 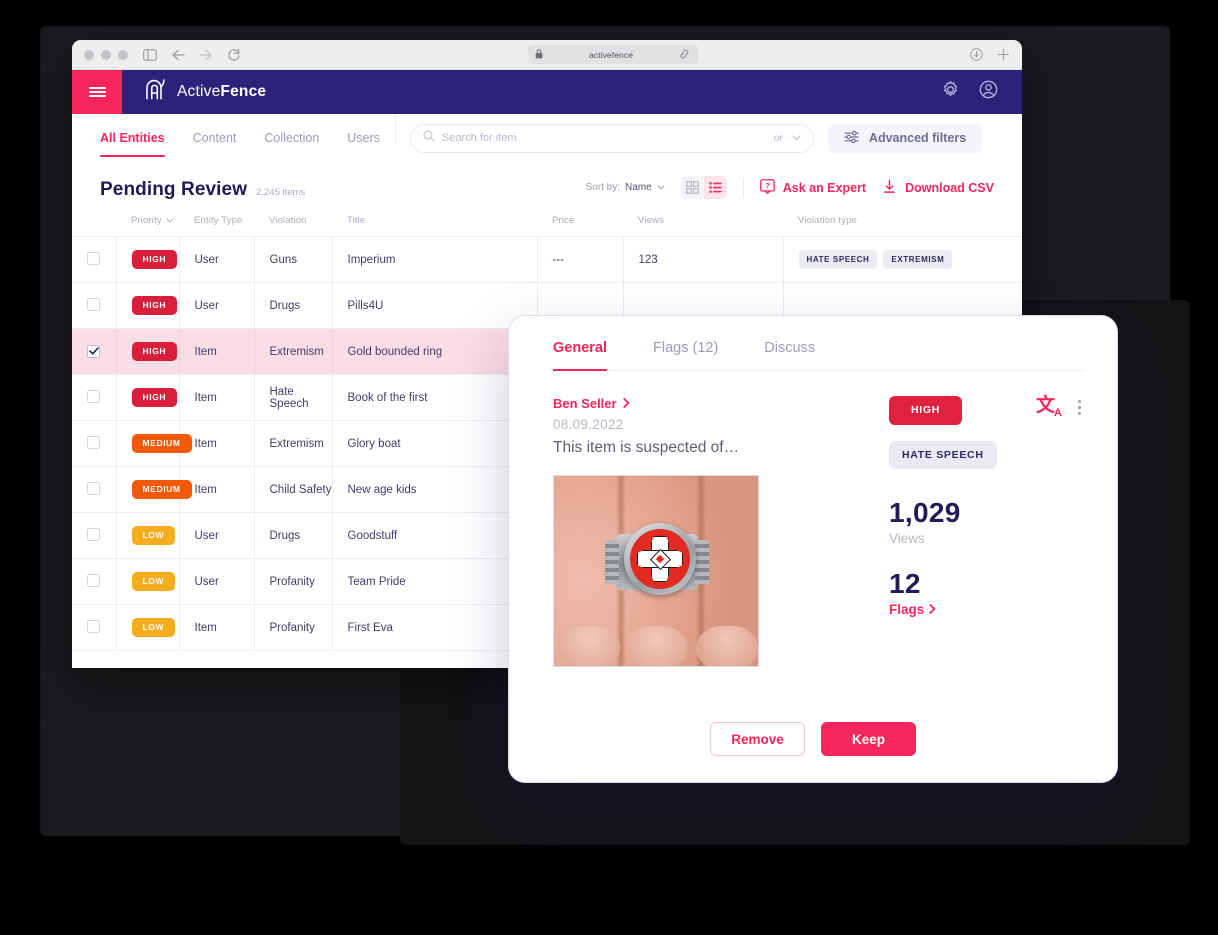 What do you see at coordinates (429, 138) in the screenshot?
I see `search-icon` at bounding box center [429, 138].